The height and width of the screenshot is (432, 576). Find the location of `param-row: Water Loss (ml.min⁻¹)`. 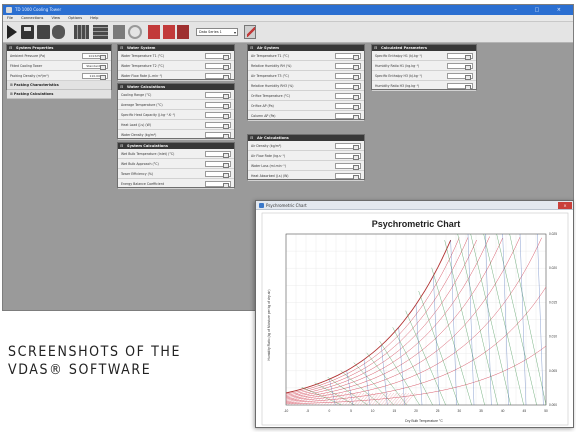

param-row: Water Loss (ml.min⁻¹) is located at coordinates (306, 166).